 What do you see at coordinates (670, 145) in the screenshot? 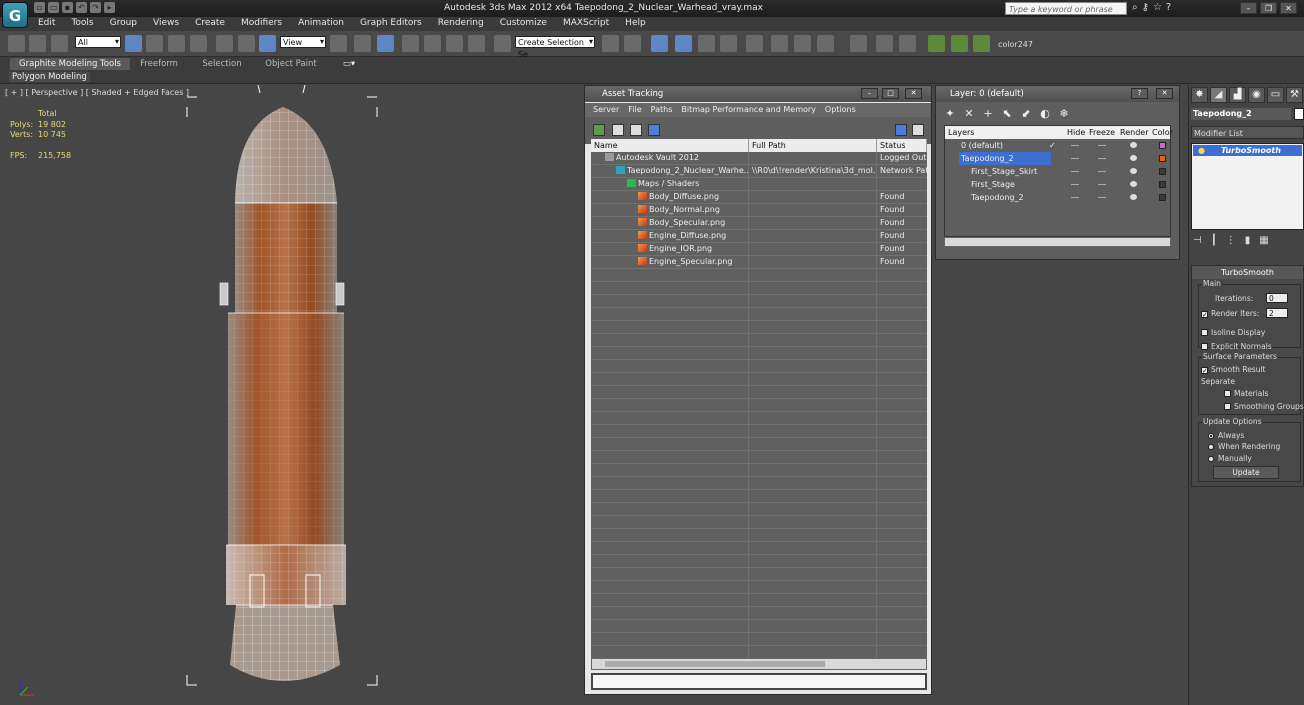
I see `column-name-header: Name` at bounding box center [670, 145].